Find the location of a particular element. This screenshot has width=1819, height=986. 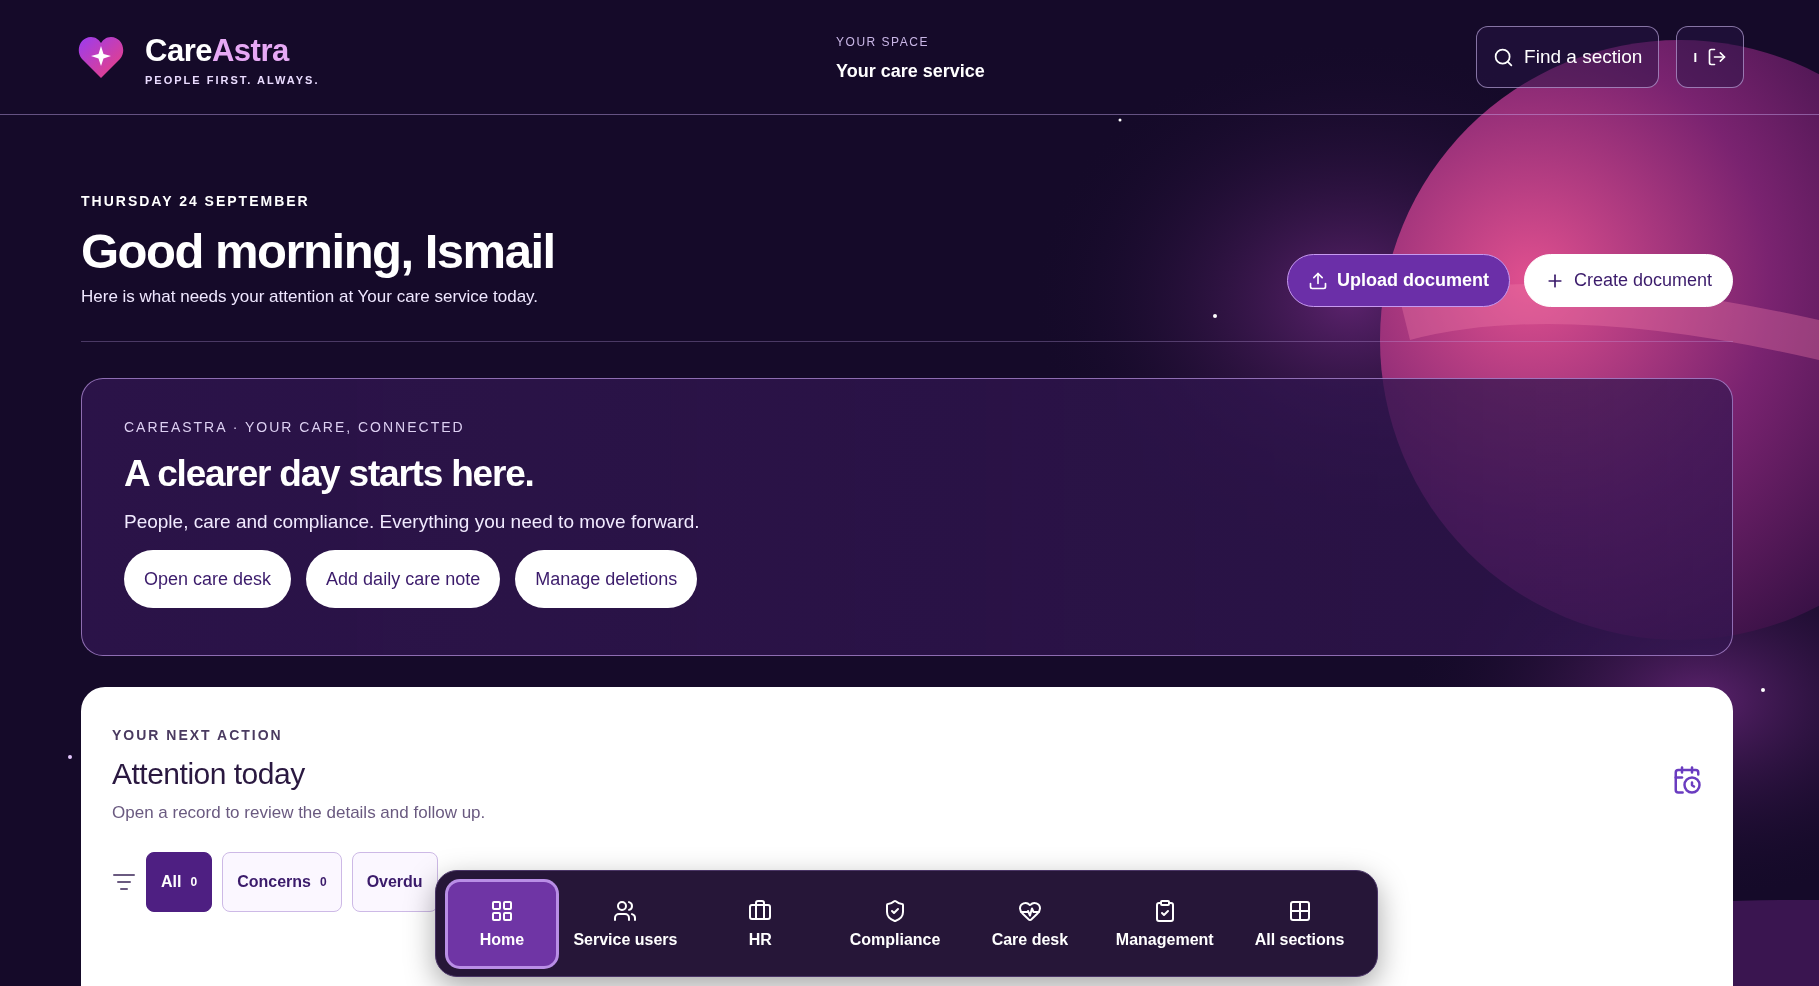

nav-item: Management is located at coordinates (1165, 923).